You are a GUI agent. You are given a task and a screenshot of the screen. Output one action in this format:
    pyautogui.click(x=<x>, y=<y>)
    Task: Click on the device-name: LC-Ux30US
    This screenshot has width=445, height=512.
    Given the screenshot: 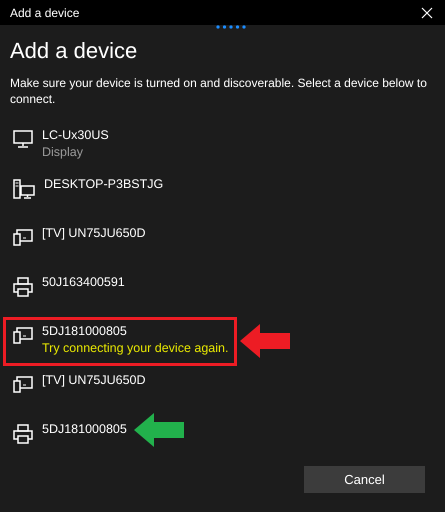 What is the action you would take?
    pyautogui.click(x=75, y=135)
    